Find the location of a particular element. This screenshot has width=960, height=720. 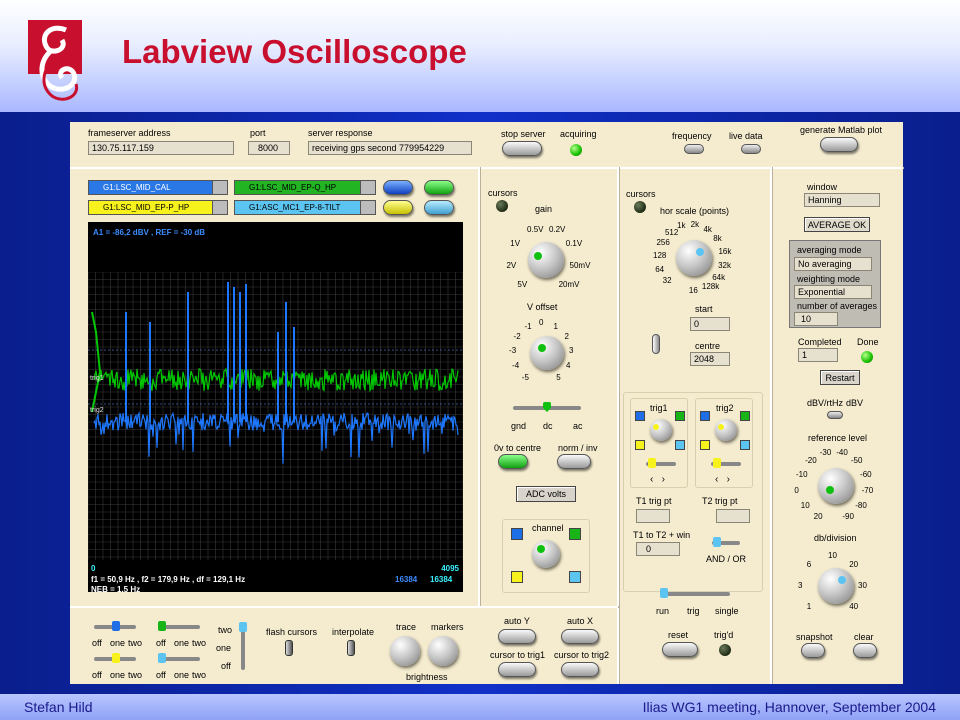

channel-label: channel is located at coordinates (548, 528).